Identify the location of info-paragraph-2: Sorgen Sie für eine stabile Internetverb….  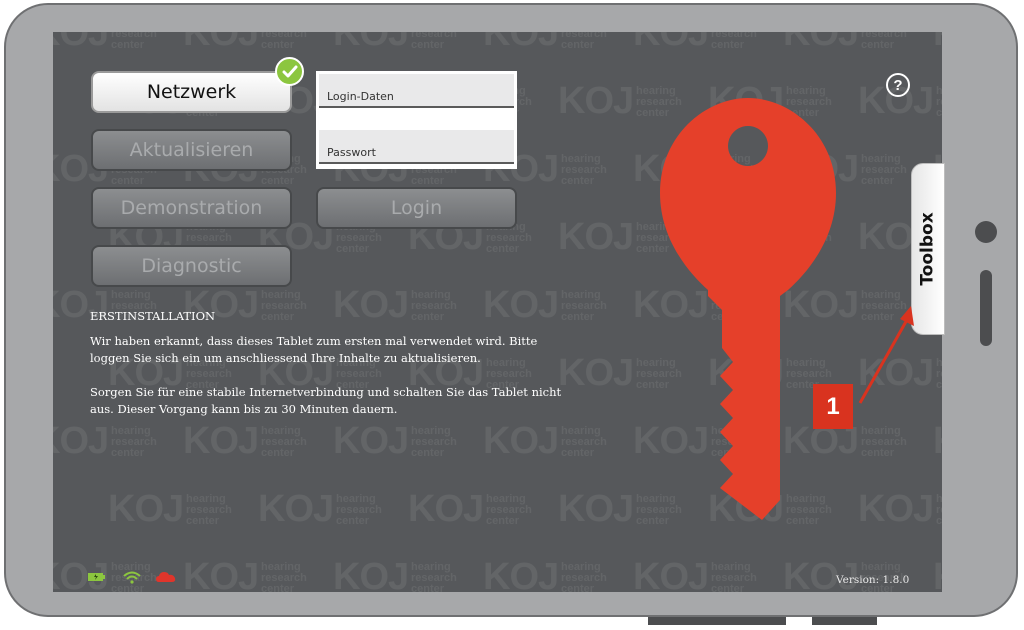
(326, 400).